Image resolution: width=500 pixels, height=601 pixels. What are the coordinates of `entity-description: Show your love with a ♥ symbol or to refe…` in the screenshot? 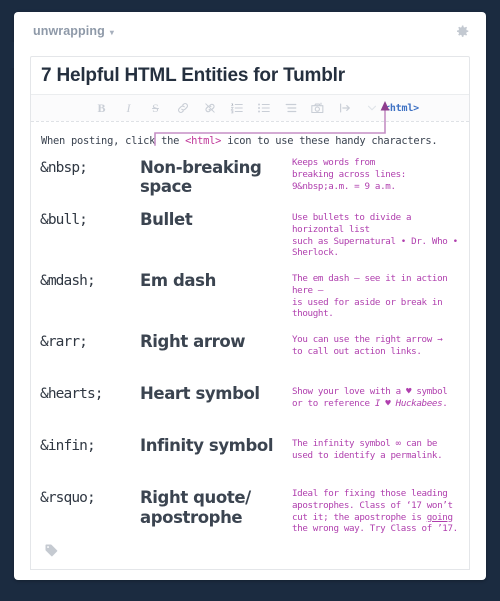 It's located at (376, 395).